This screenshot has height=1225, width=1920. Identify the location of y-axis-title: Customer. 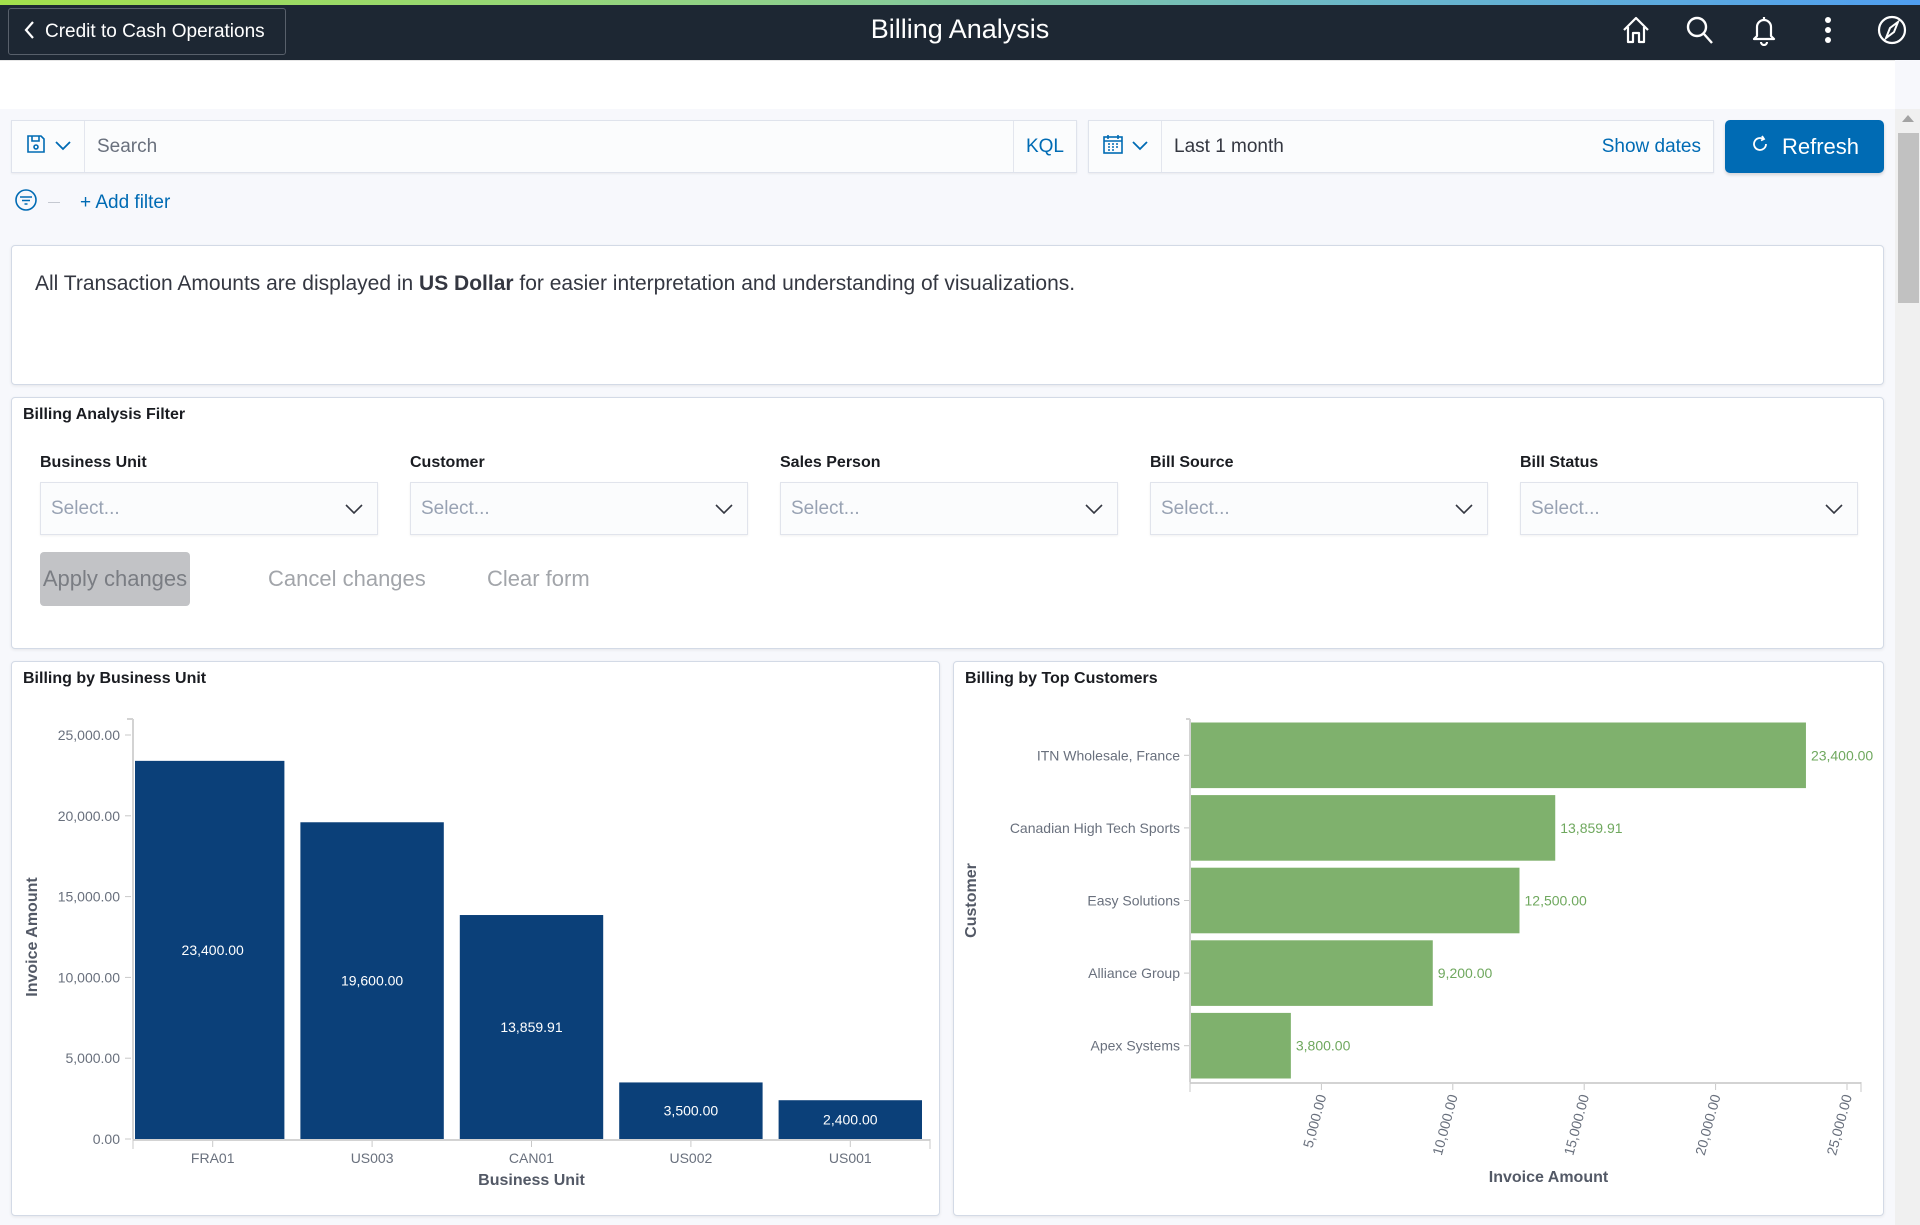
(971, 900).